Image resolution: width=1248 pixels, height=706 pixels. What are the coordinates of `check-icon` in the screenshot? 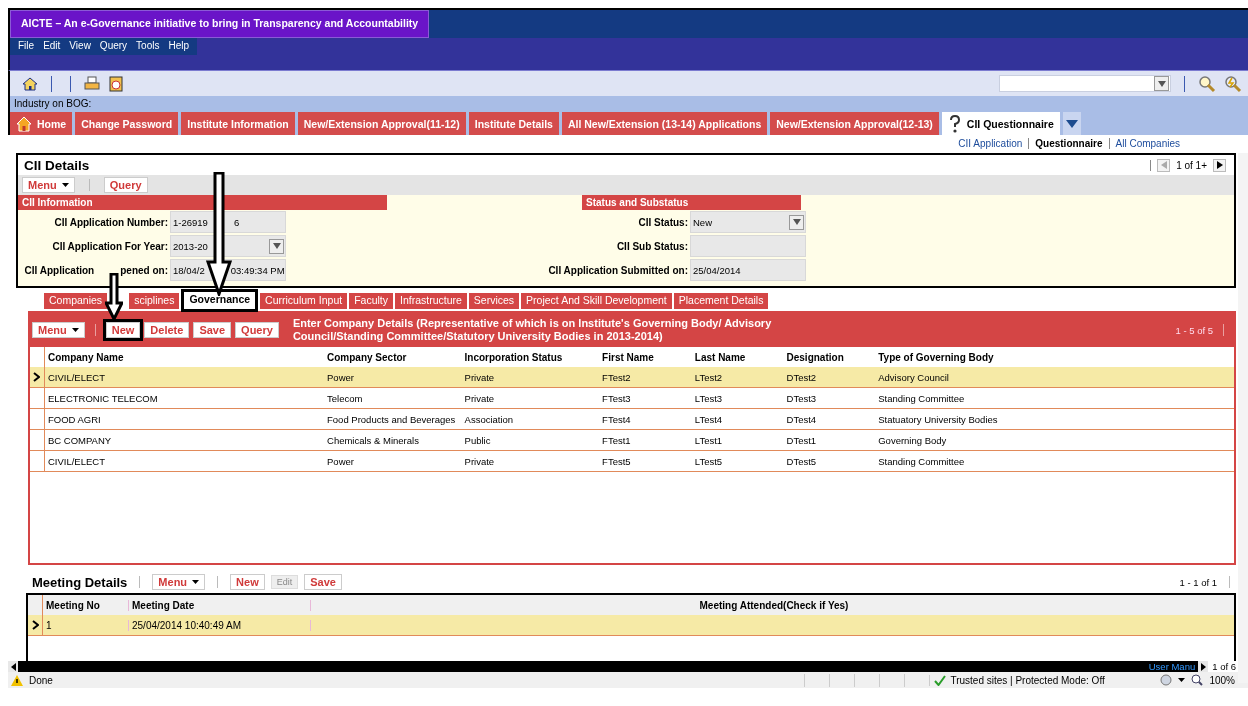 It's located at (940, 680).